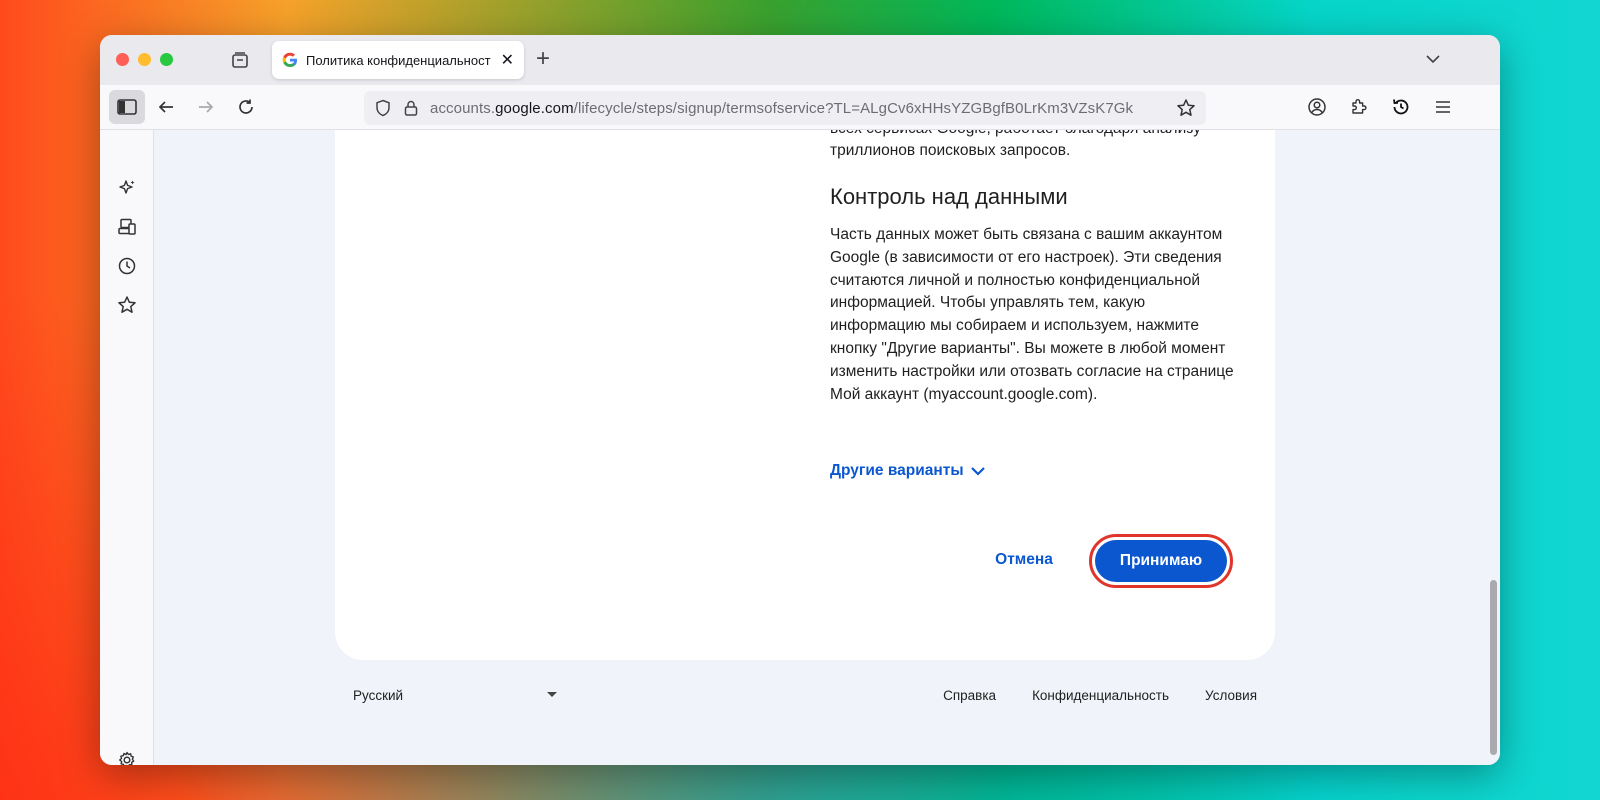 The height and width of the screenshot is (800, 1600). I want to click on sidebar-toggle-button, so click(127, 107).